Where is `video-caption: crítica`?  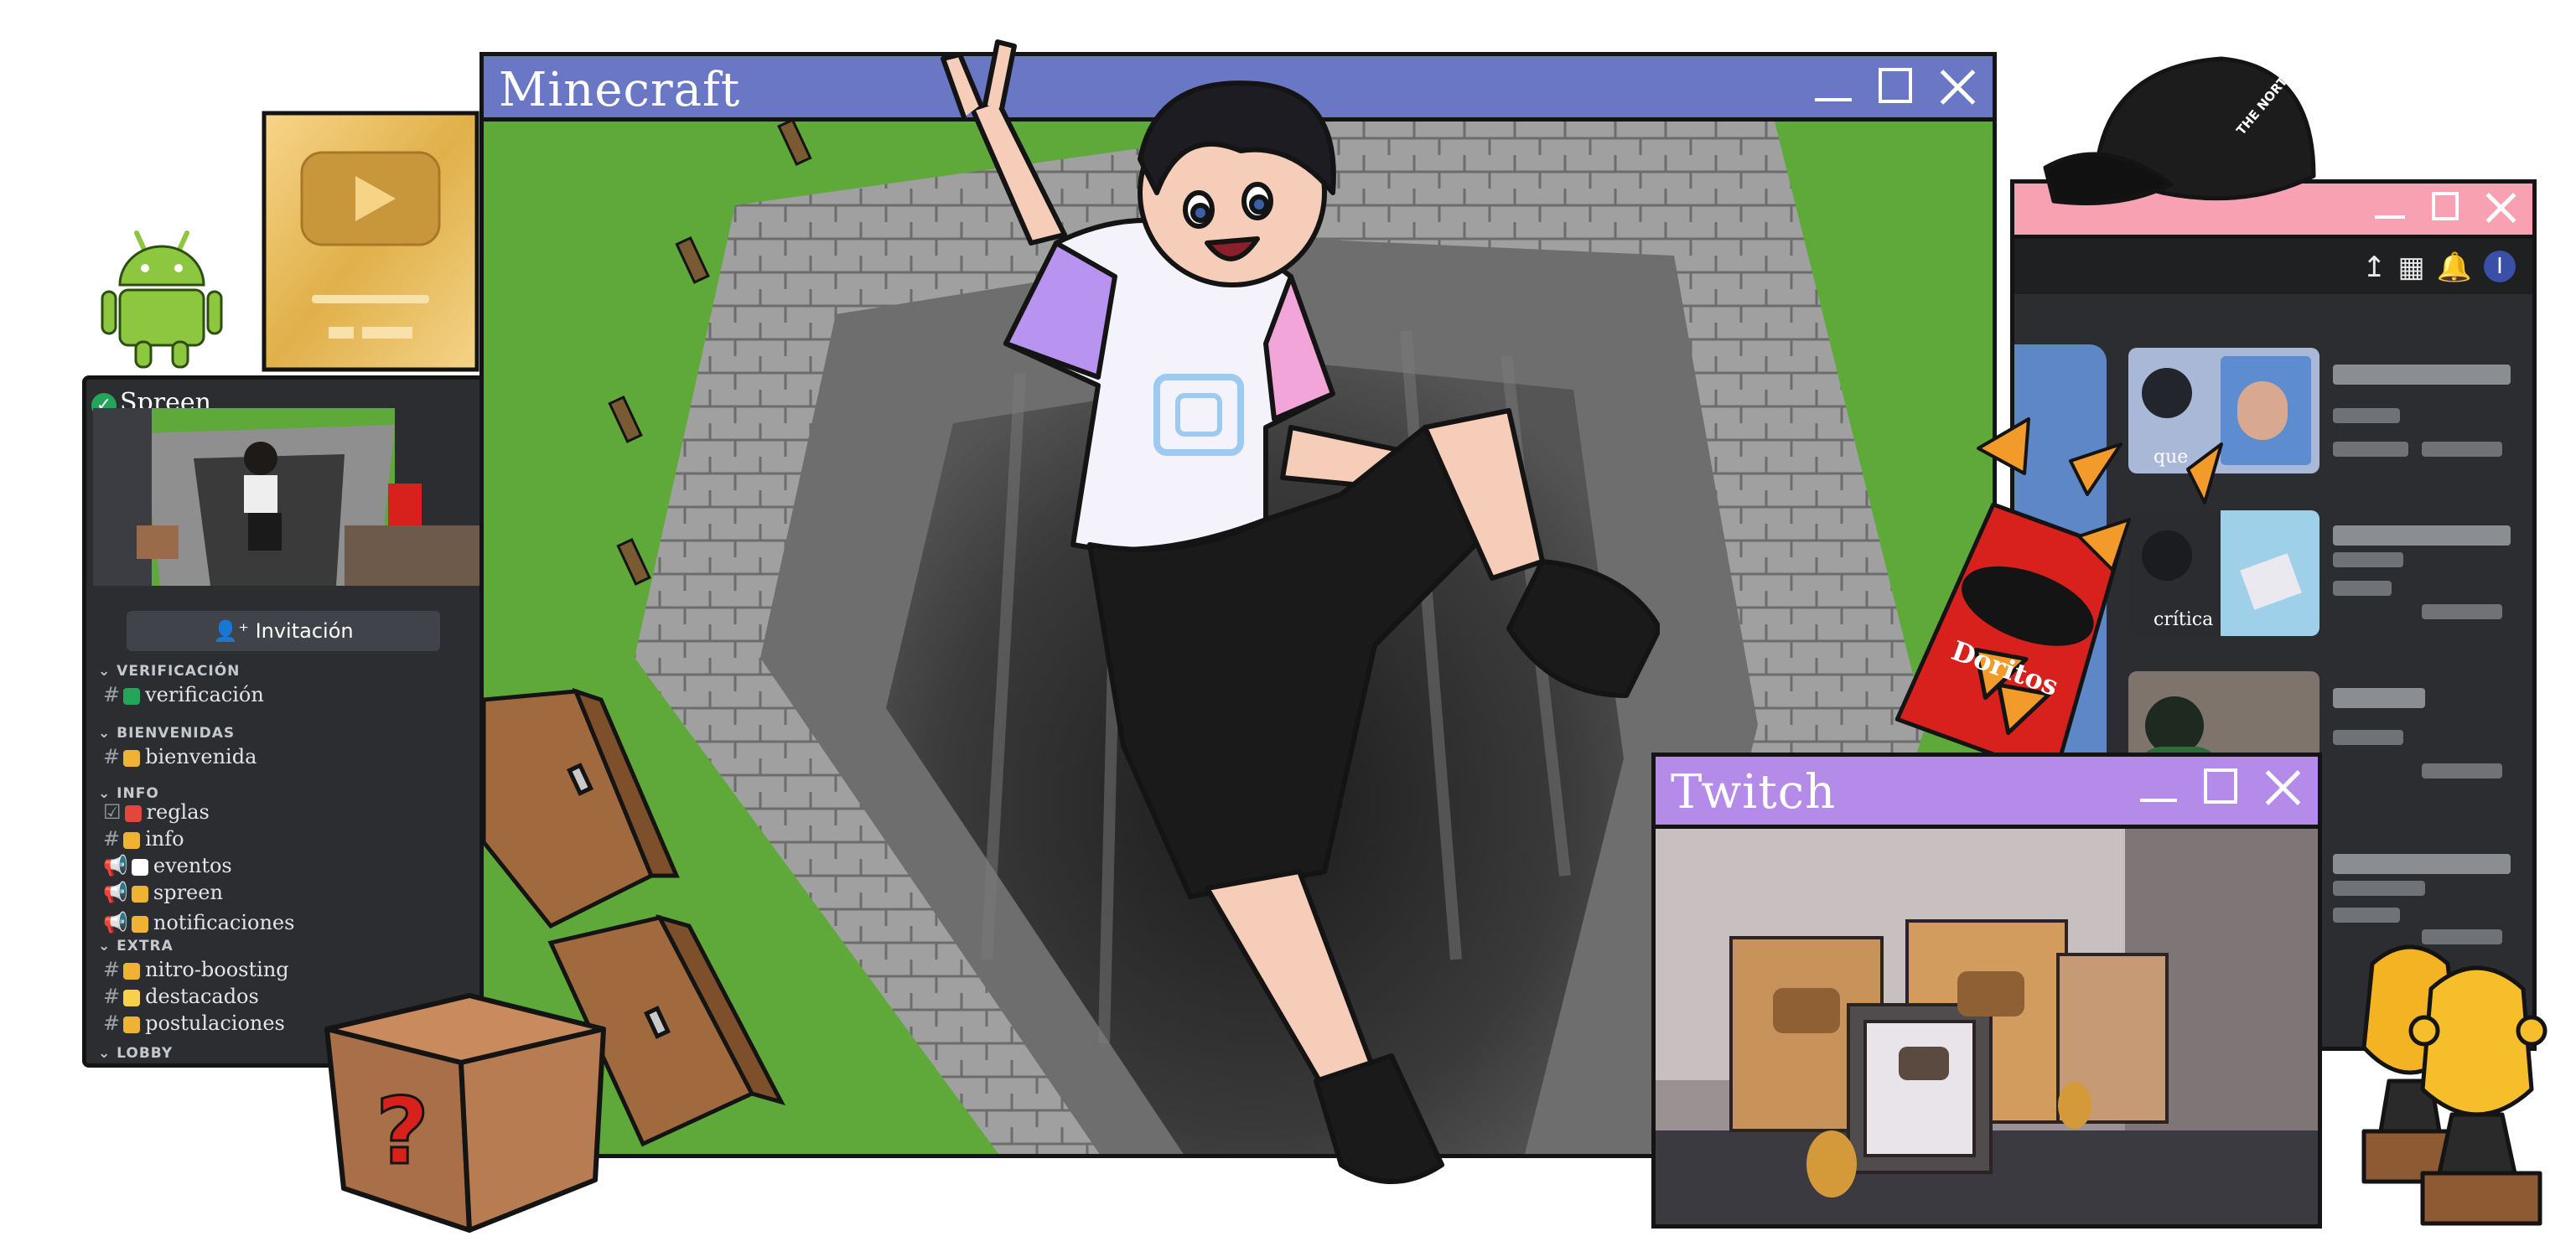 video-caption: crítica is located at coordinates (2184, 619).